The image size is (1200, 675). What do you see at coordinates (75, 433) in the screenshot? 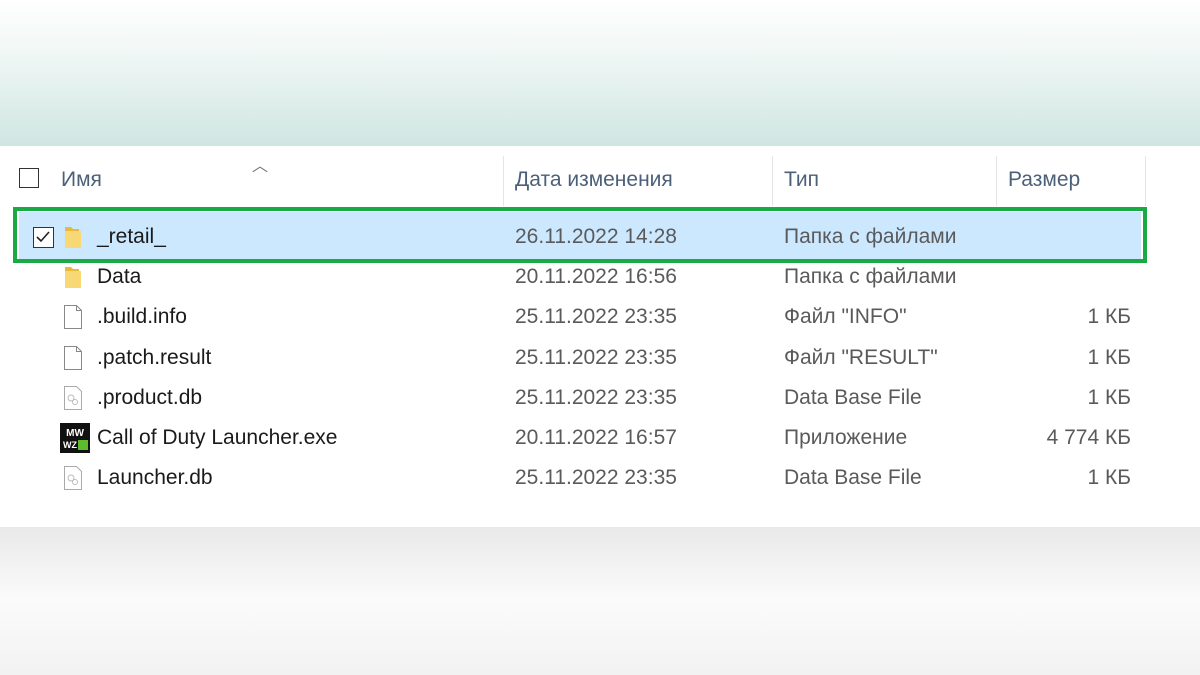
I see `svg-text: MW` at bounding box center [75, 433].